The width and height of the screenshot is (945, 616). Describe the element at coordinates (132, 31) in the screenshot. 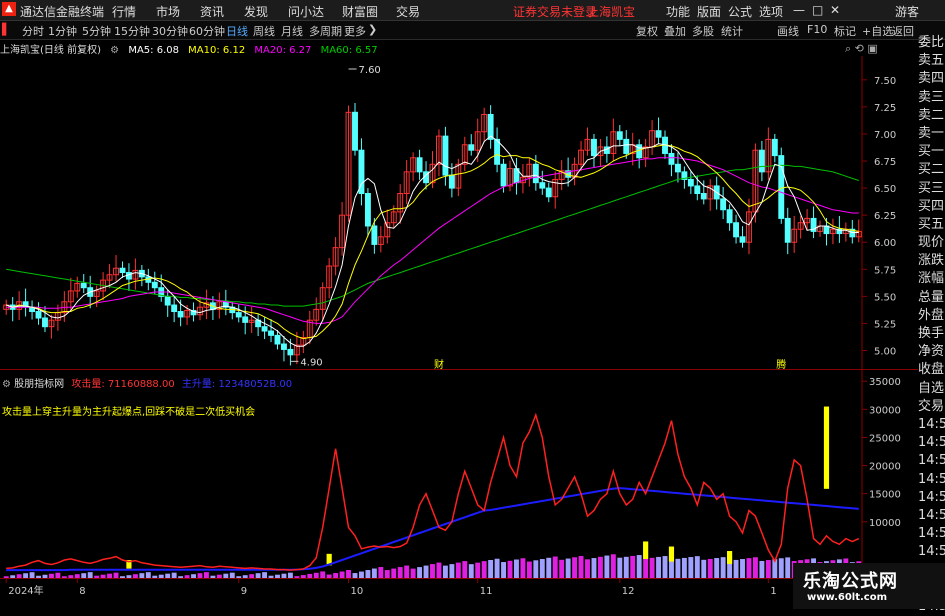

I see `period-tab-15min: 15分钟` at that location.